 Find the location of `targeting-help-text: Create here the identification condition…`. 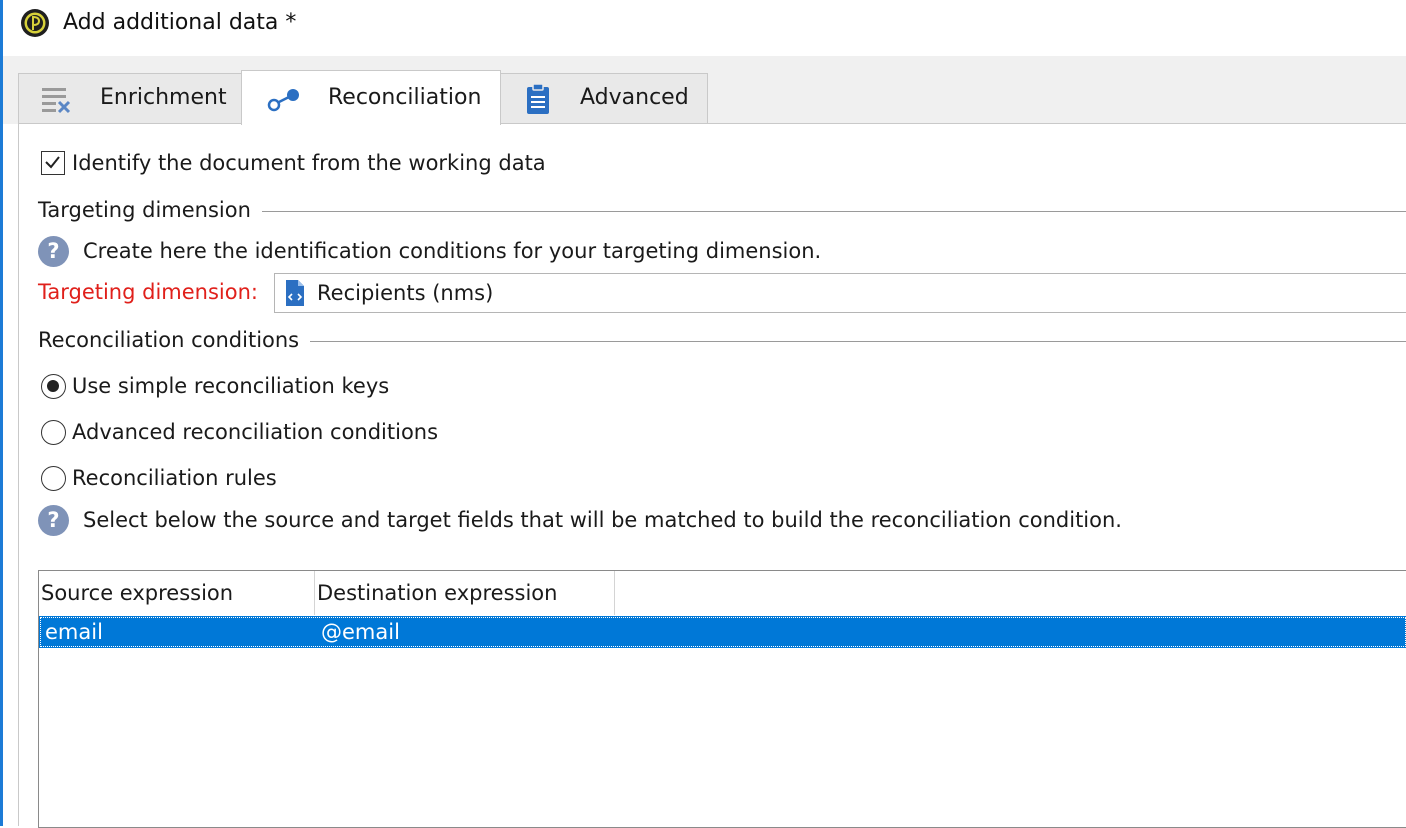

targeting-help-text: Create here the identification condition… is located at coordinates (452, 251).